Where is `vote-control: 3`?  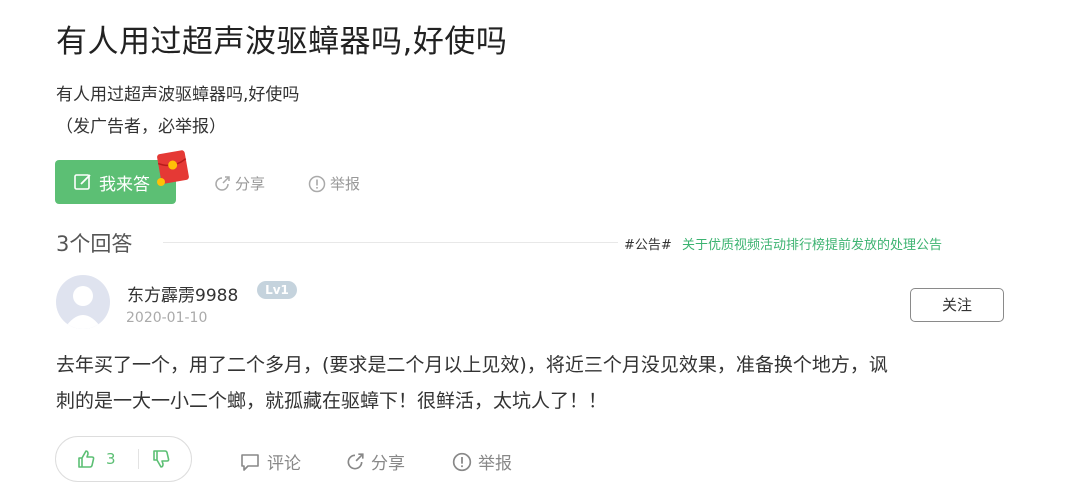
vote-control: 3 is located at coordinates (123, 459).